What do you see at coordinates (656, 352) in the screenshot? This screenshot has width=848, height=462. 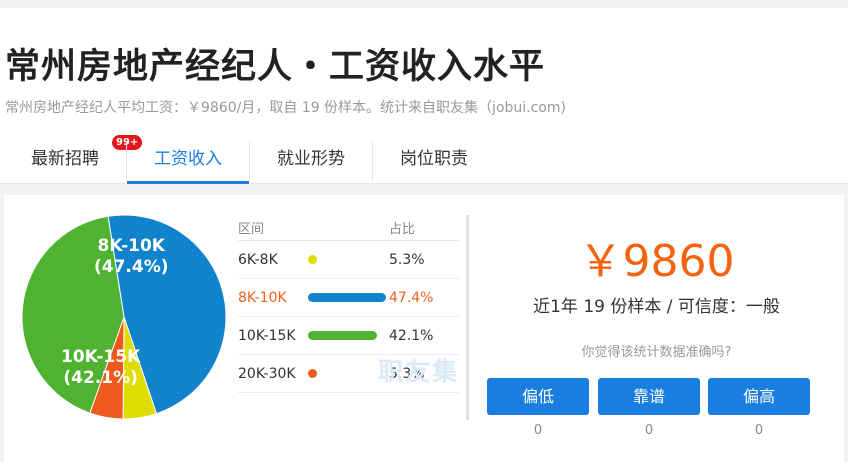 I see `accuracy-question: 你觉得该统计数据准确吗?` at bounding box center [656, 352].